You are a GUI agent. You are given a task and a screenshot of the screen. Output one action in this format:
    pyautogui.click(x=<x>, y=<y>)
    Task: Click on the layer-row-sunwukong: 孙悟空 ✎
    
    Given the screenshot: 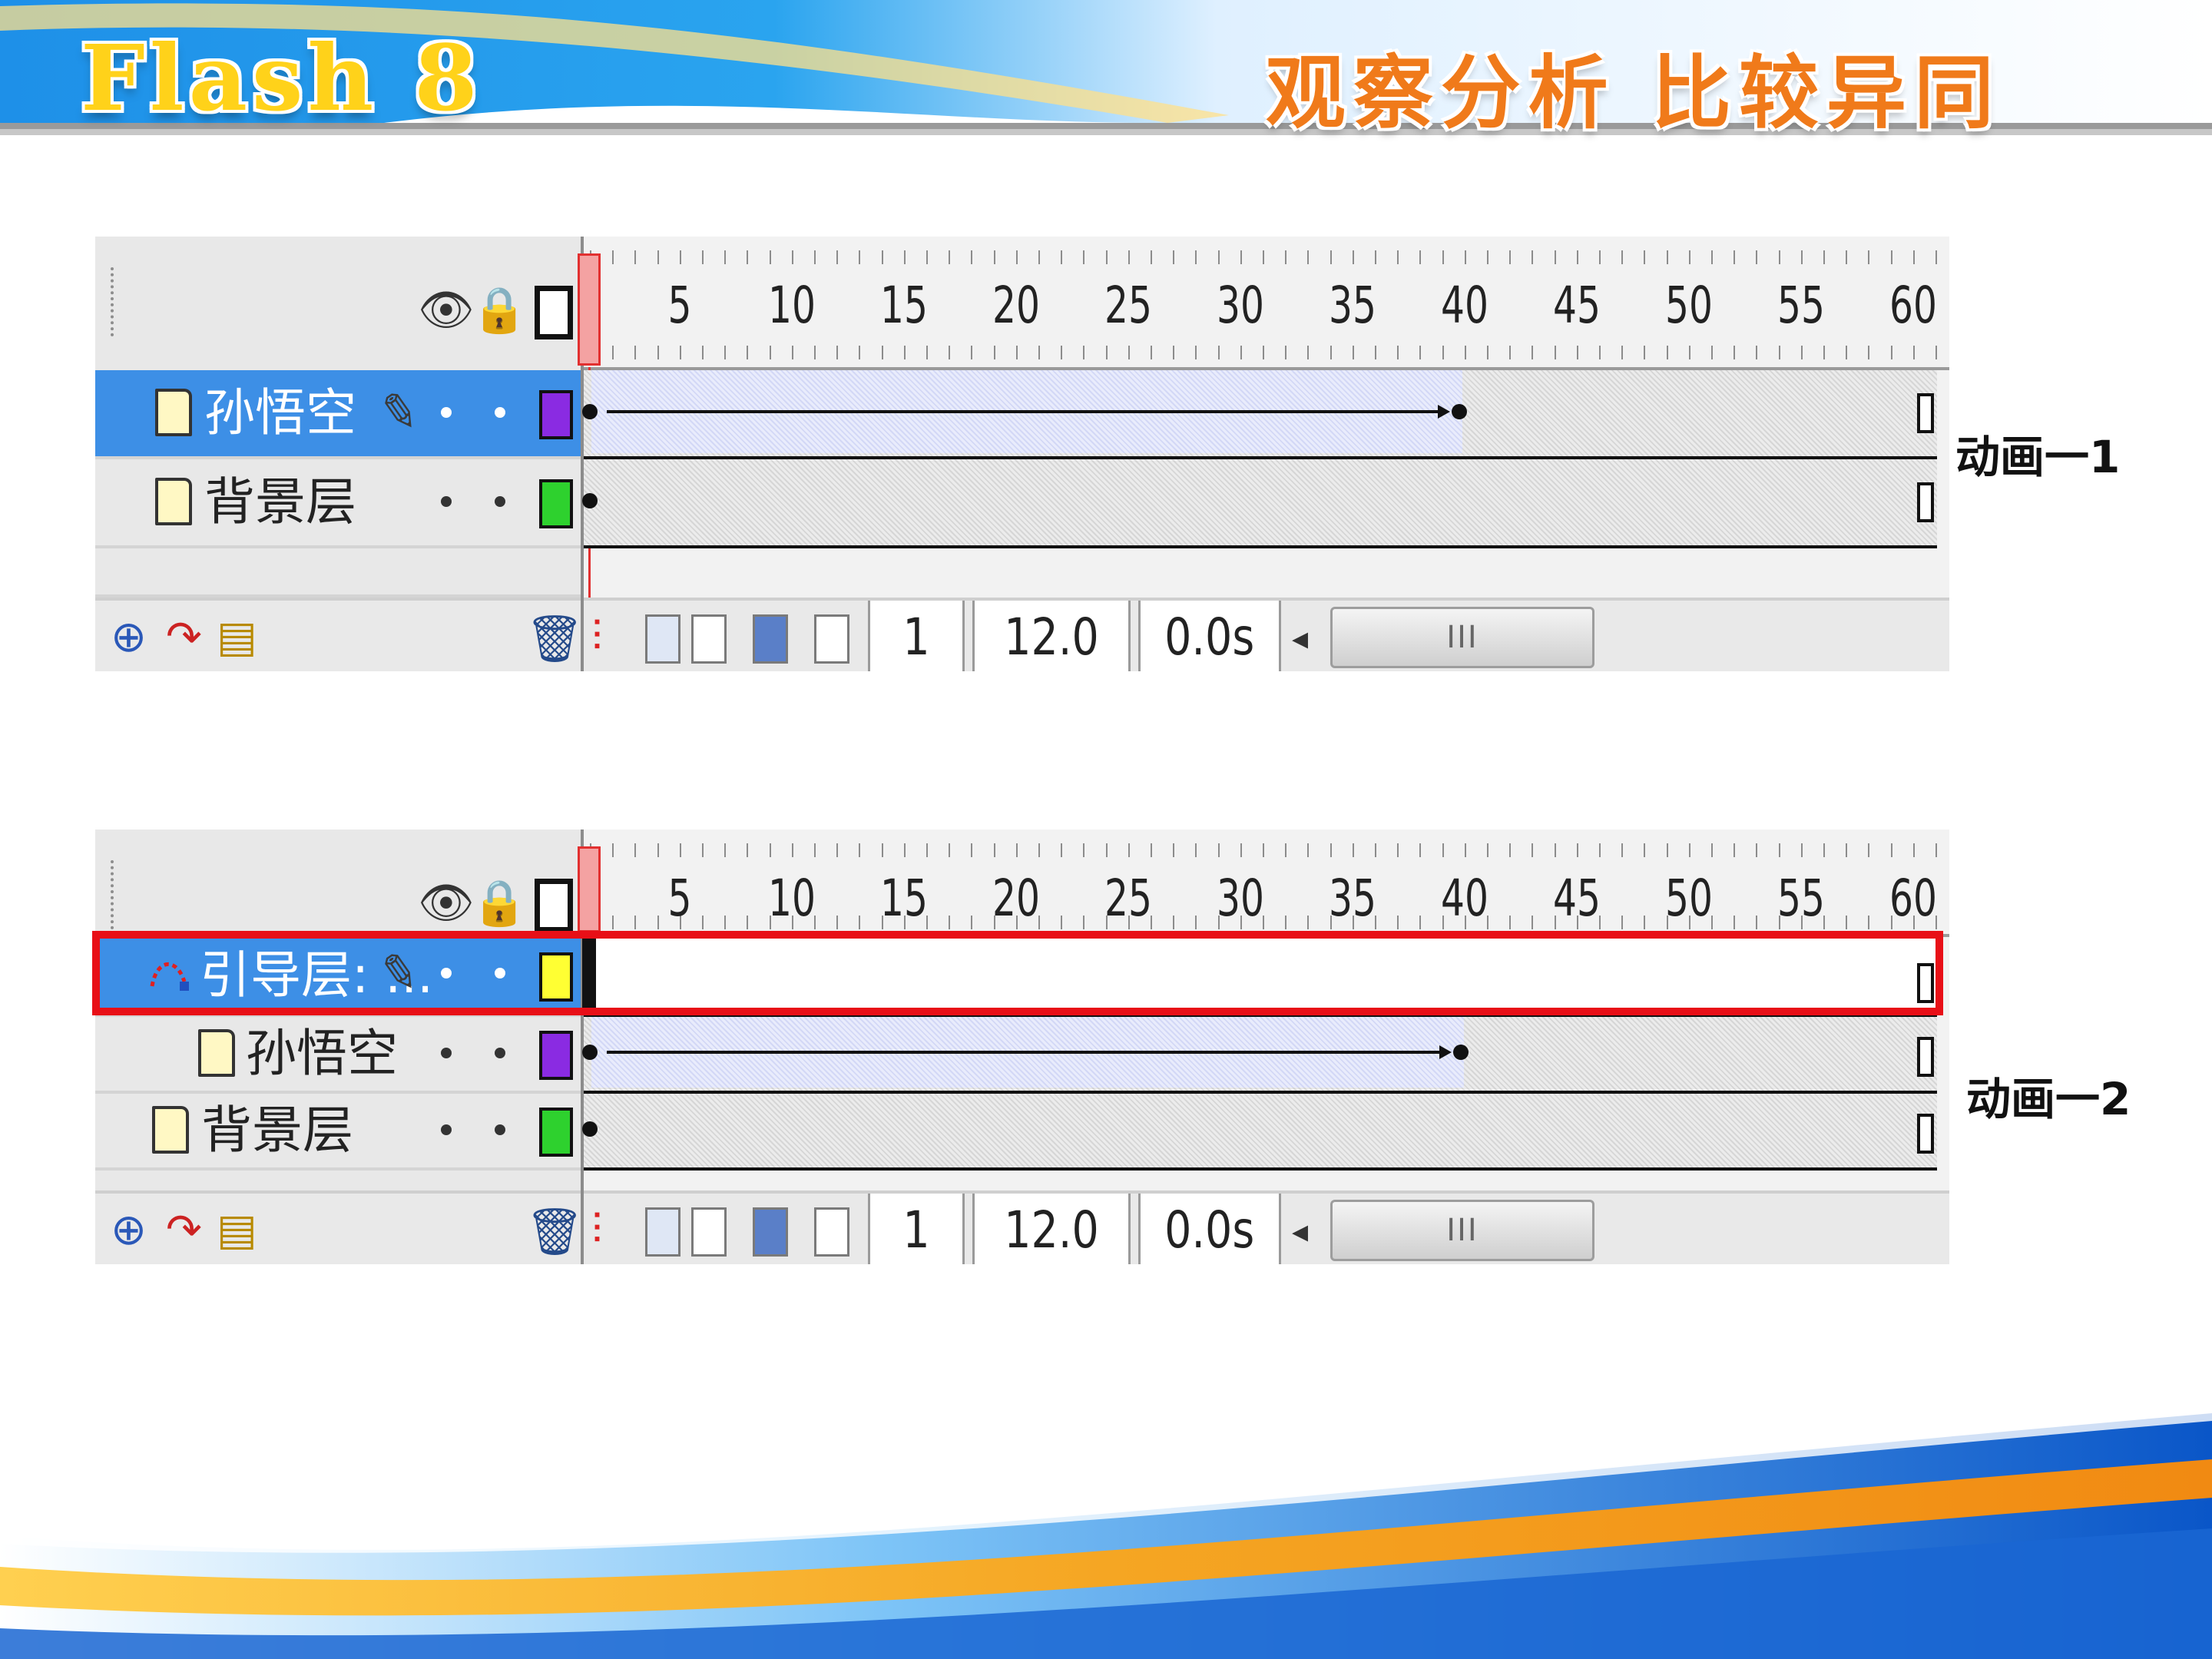 What is the action you would take?
    pyautogui.click(x=338, y=415)
    